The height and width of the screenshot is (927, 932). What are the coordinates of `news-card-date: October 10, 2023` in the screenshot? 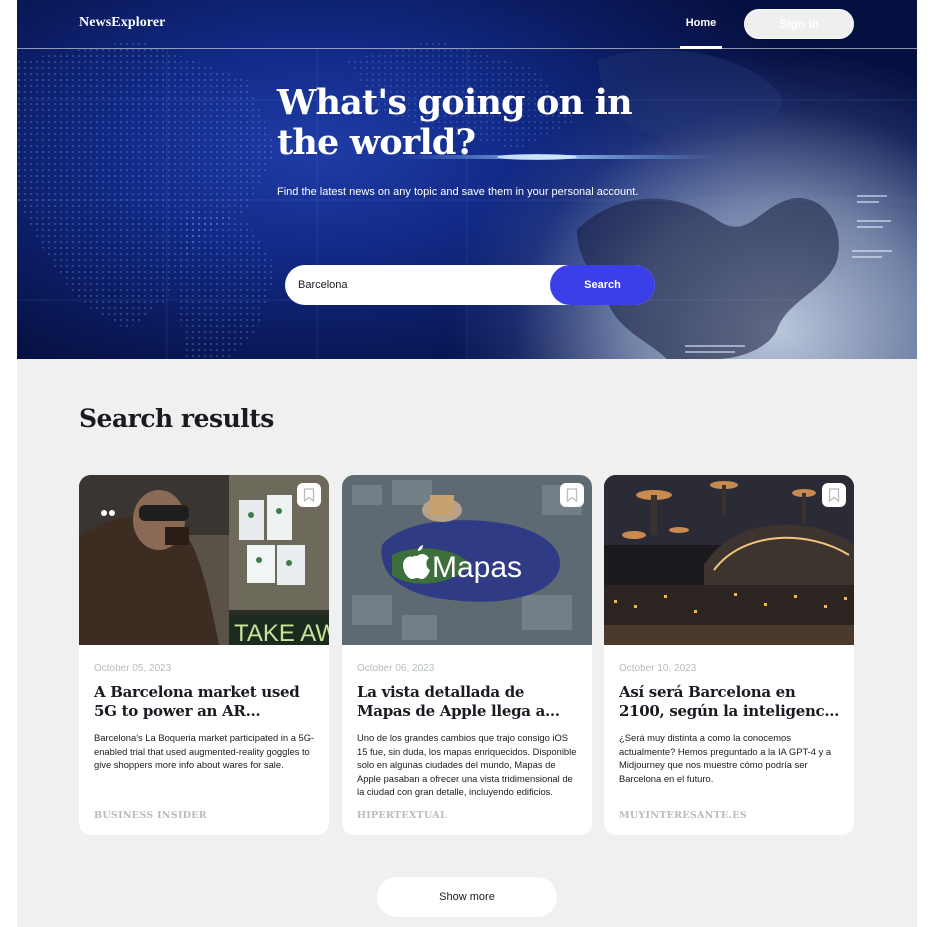 It's located at (658, 668).